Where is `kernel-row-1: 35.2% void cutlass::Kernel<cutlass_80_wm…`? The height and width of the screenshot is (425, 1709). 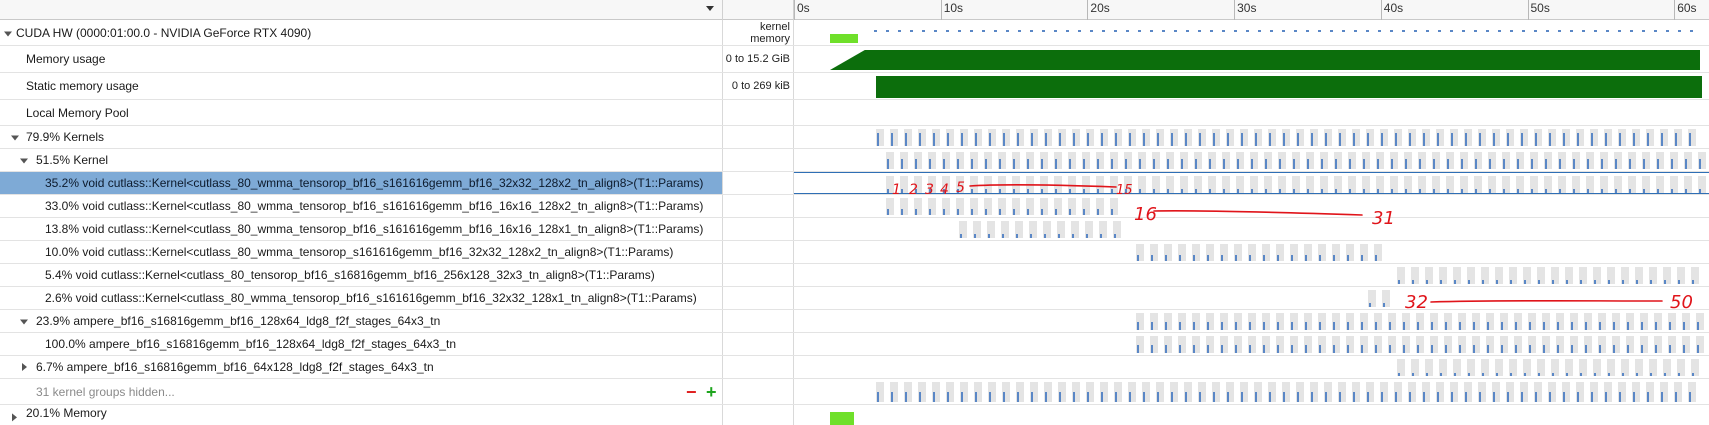
kernel-row-1: 35.2% void cutlass::Kernel<cutlass_80_wm… is located at coordinates (854, 183).